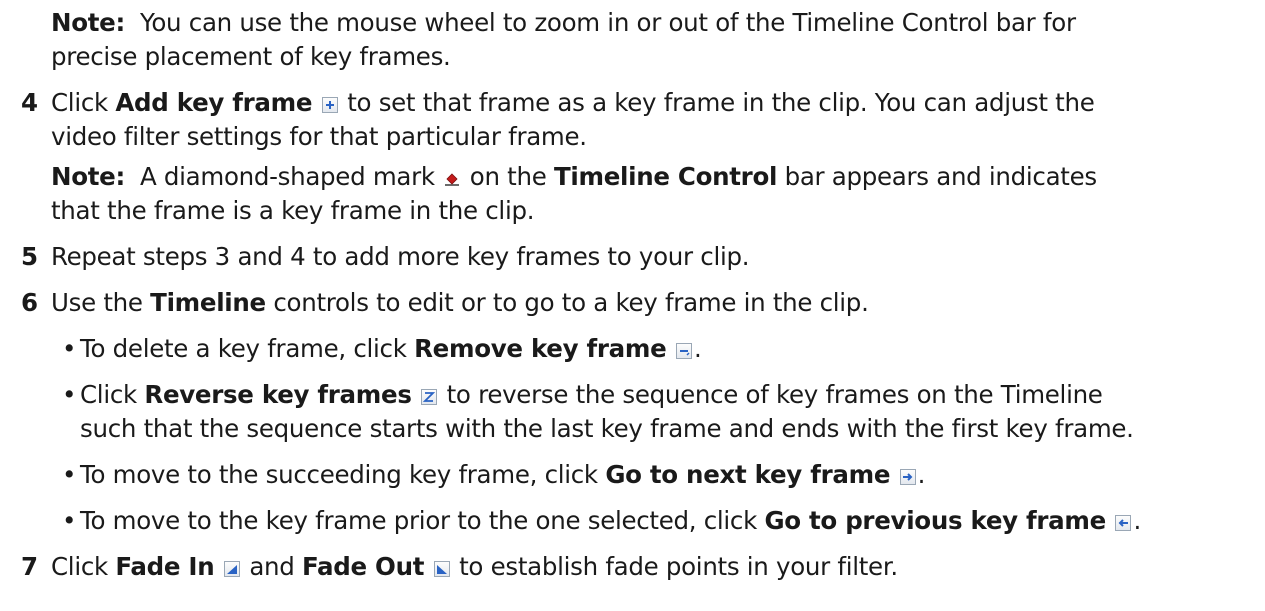 The image size is (1265, 611). I want to click on reverse-key-frames-icon, so click(429, 397).